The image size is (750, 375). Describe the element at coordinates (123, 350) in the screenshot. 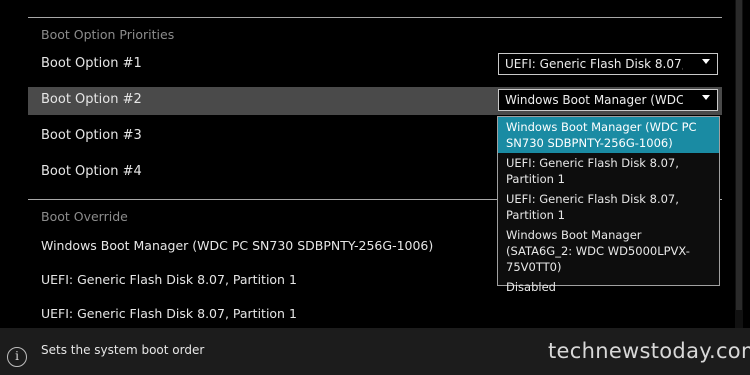

I see `help-text: Sets the system boot order` at that location.